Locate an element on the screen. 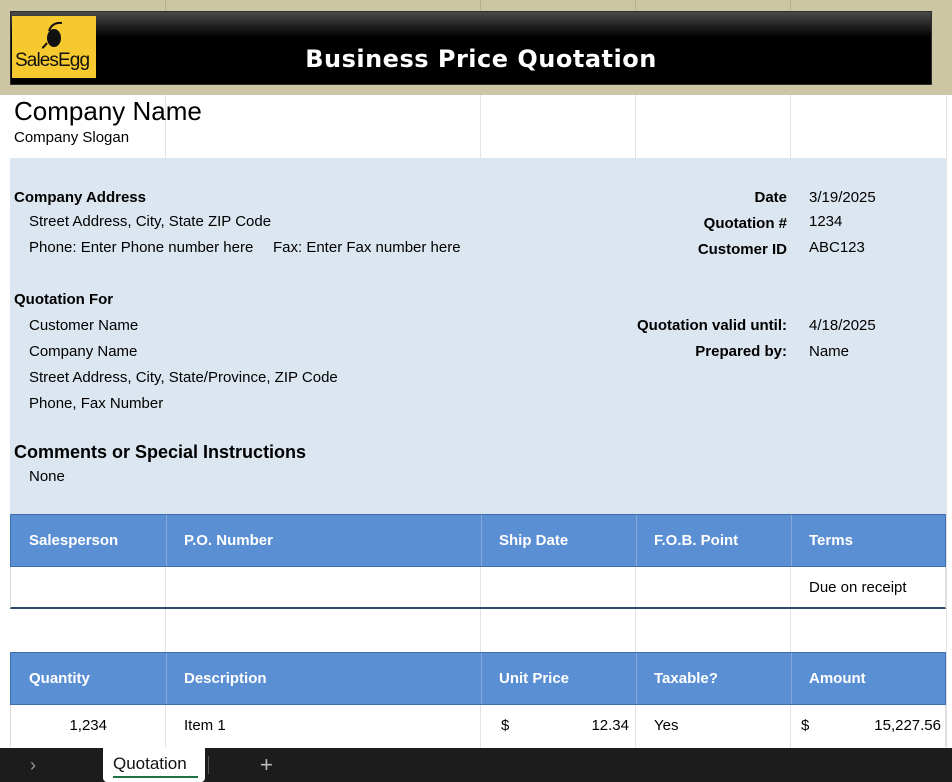  customer-company: Company Name is located at coordinates (83, 351).